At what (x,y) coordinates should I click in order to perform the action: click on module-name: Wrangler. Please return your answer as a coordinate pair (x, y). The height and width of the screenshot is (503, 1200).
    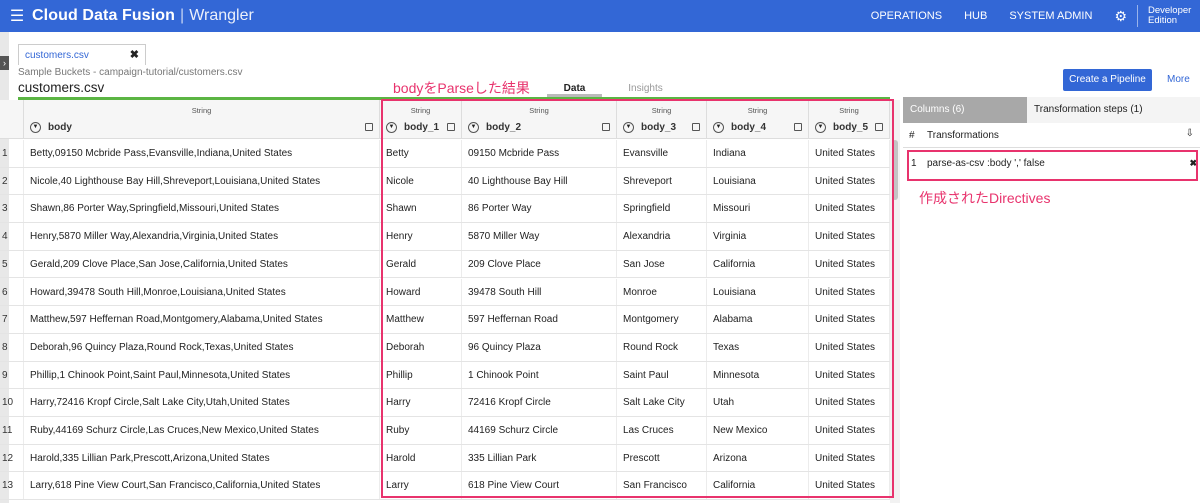
    Looking at the image, I should click on (221, 15).